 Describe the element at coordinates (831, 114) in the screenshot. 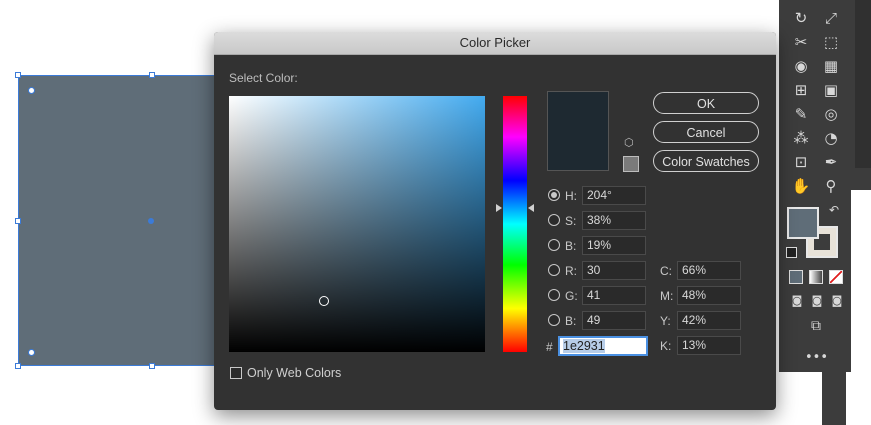

I see `blend-icon: ◎` at that location.